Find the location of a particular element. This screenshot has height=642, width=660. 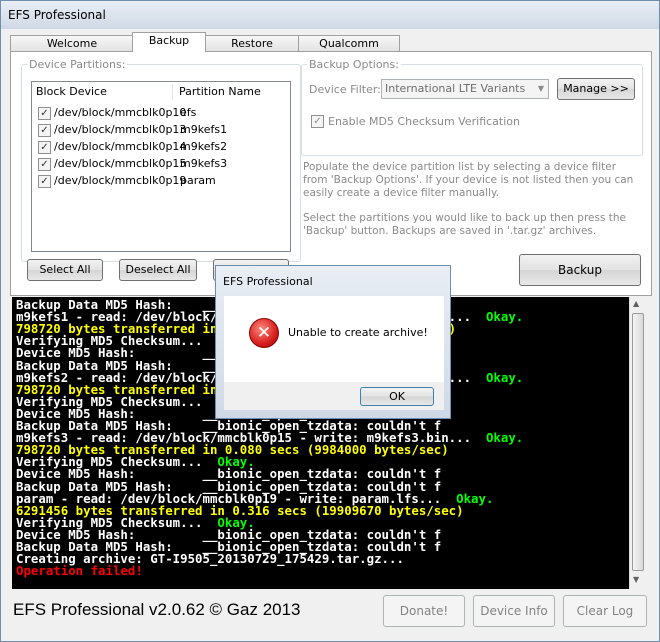

device-filter-value: International LTE Variants is located at coordinates (455, 88).